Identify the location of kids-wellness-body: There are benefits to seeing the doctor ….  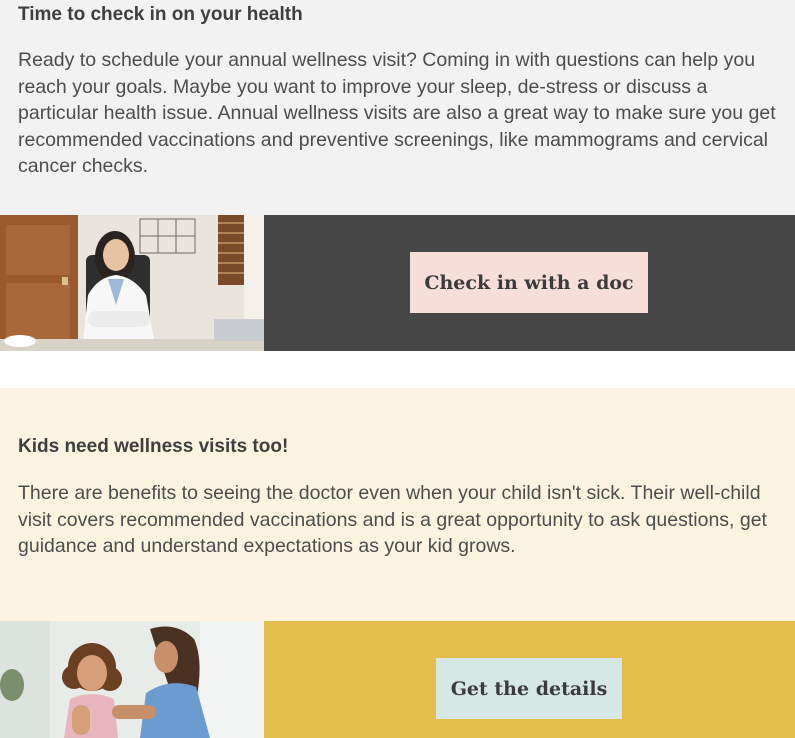
(392, 519).